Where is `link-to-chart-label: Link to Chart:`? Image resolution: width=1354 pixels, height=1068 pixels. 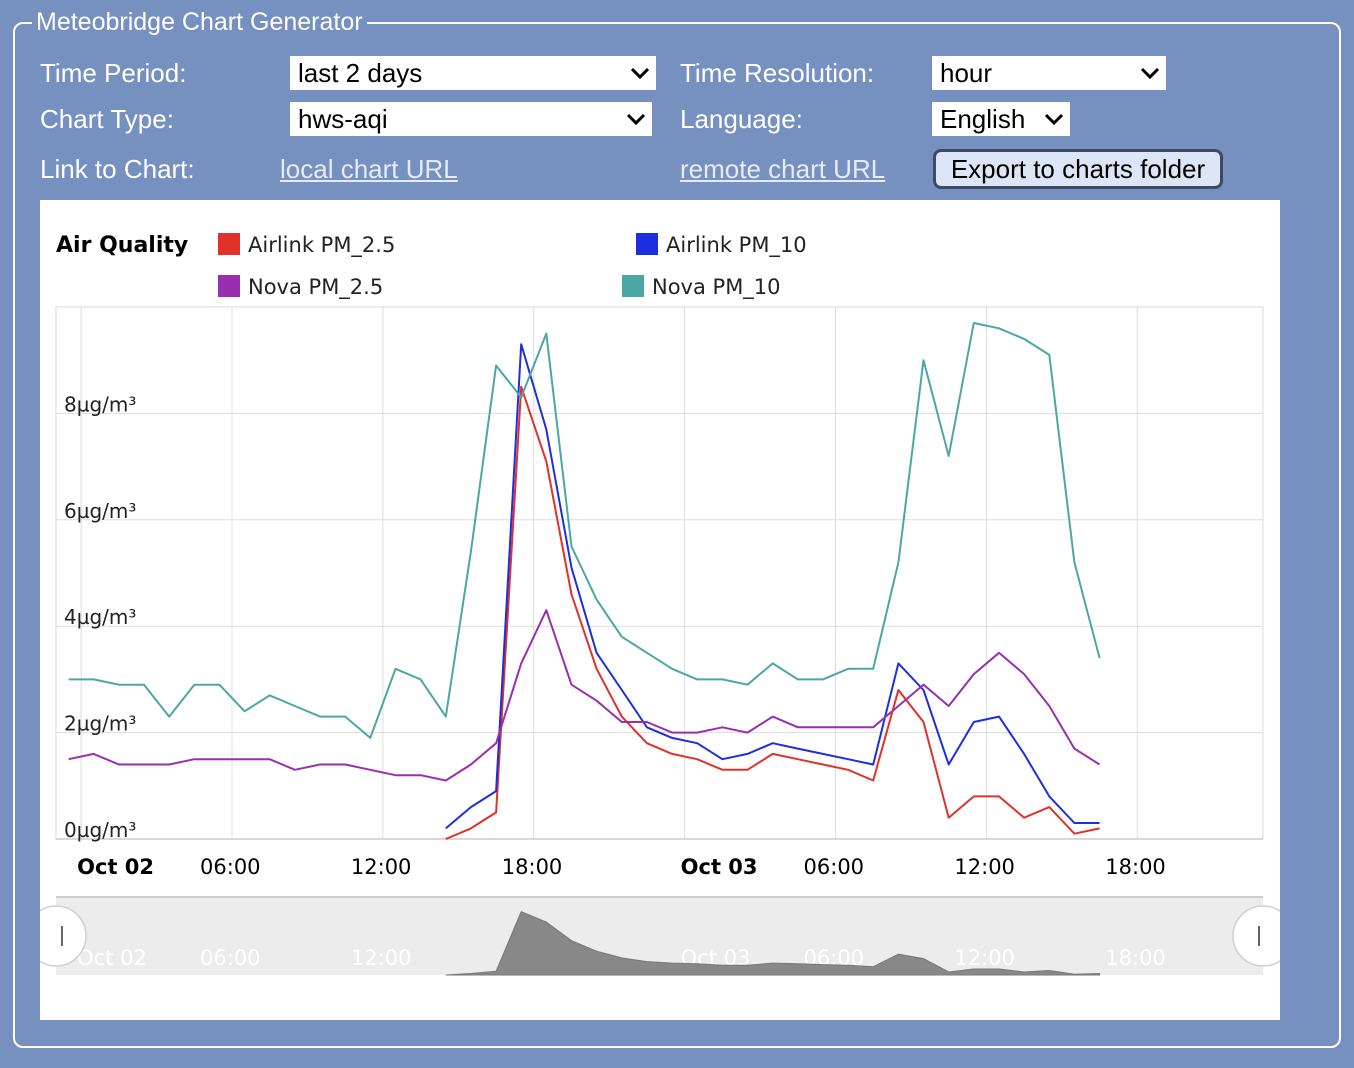 link-to-chart-label: Link to Chart: is located at coordinates (117, 169).